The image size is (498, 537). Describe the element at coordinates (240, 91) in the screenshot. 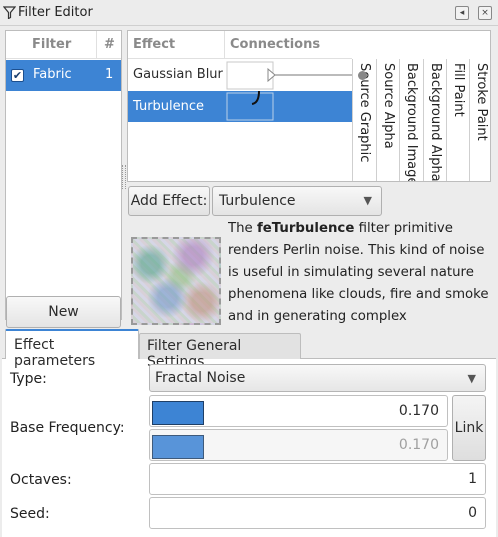

I see `connection-graph` at that location.